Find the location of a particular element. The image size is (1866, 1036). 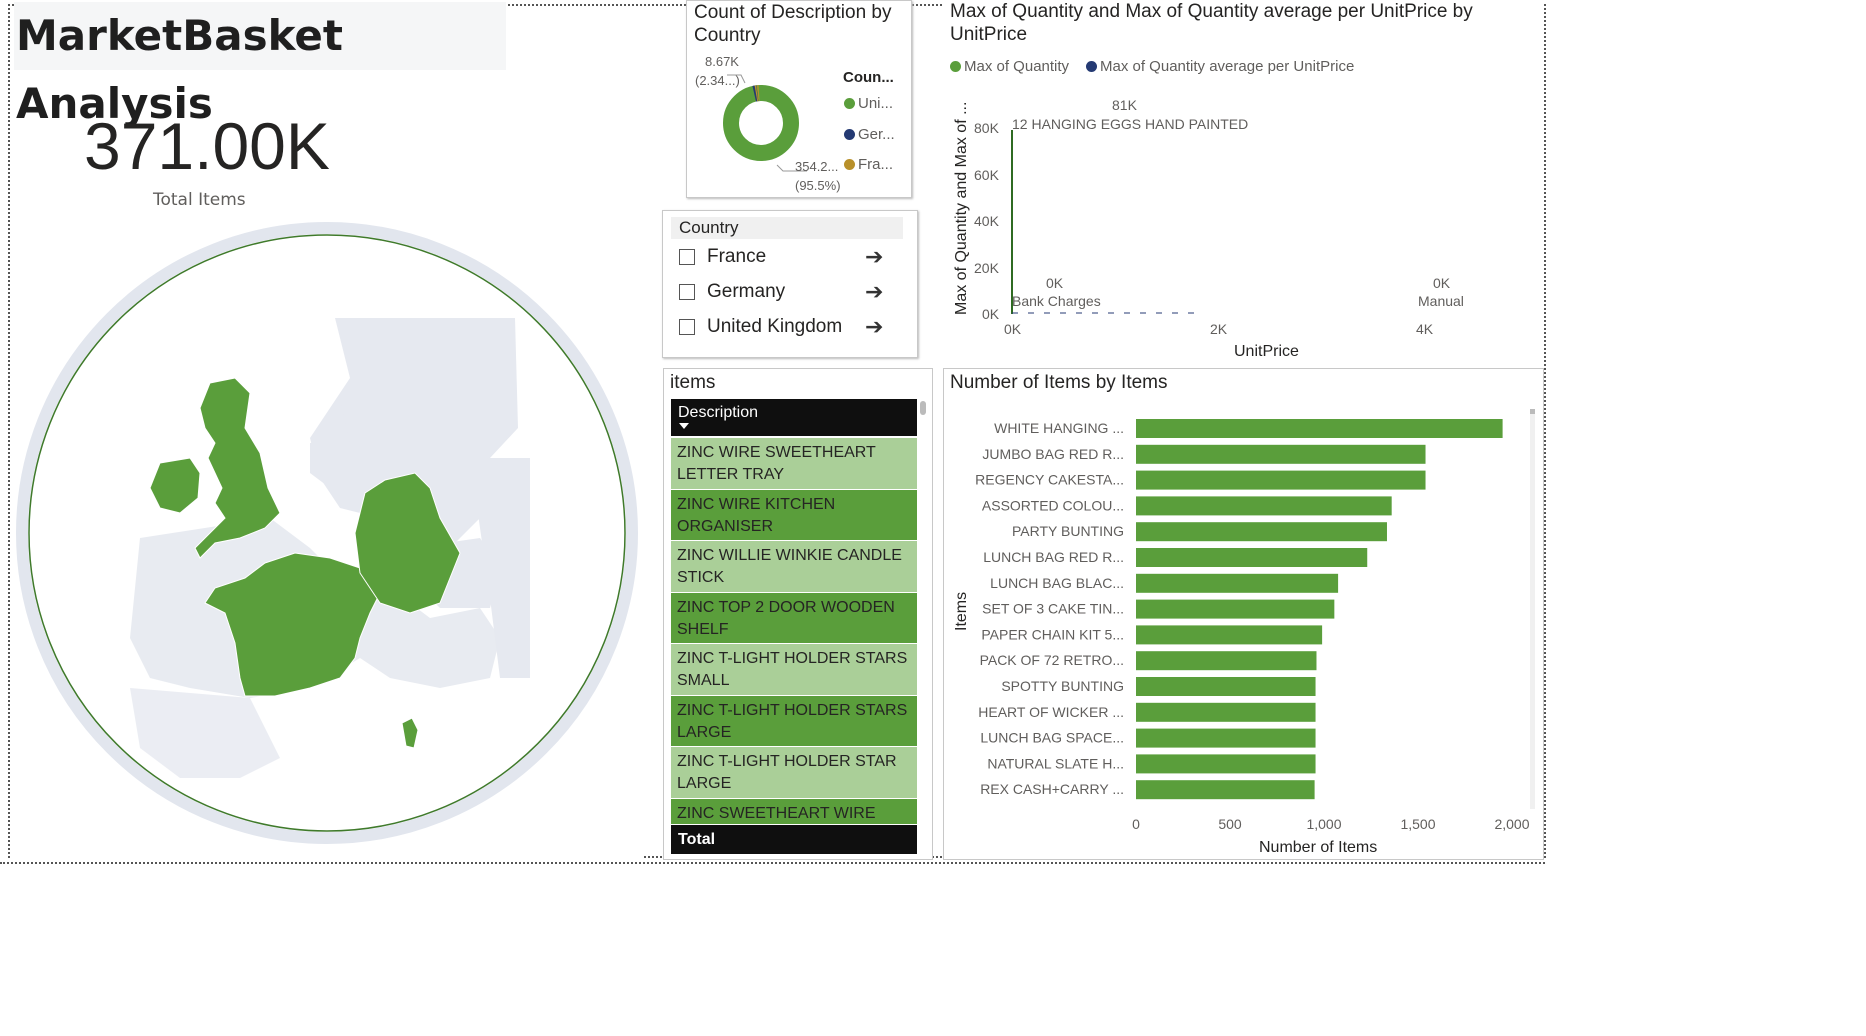

table-row: ZINC T-LIGHT HOLDER STARS SMALL is located at coordinates (794, 670).